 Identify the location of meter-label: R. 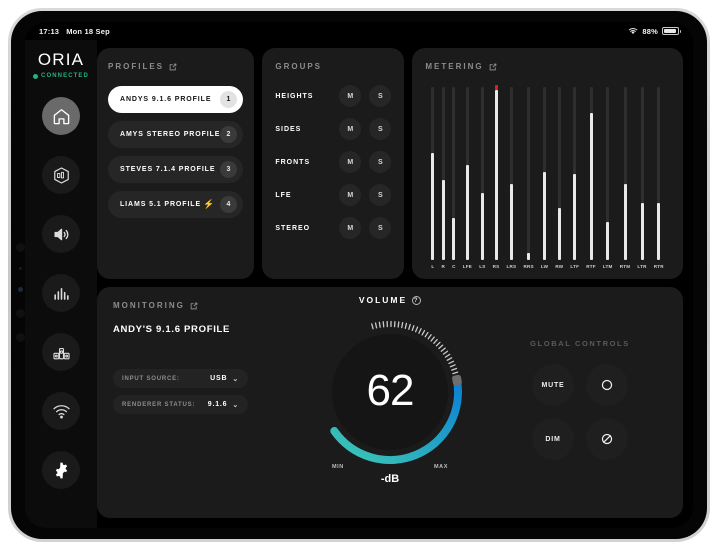
(443, 266).